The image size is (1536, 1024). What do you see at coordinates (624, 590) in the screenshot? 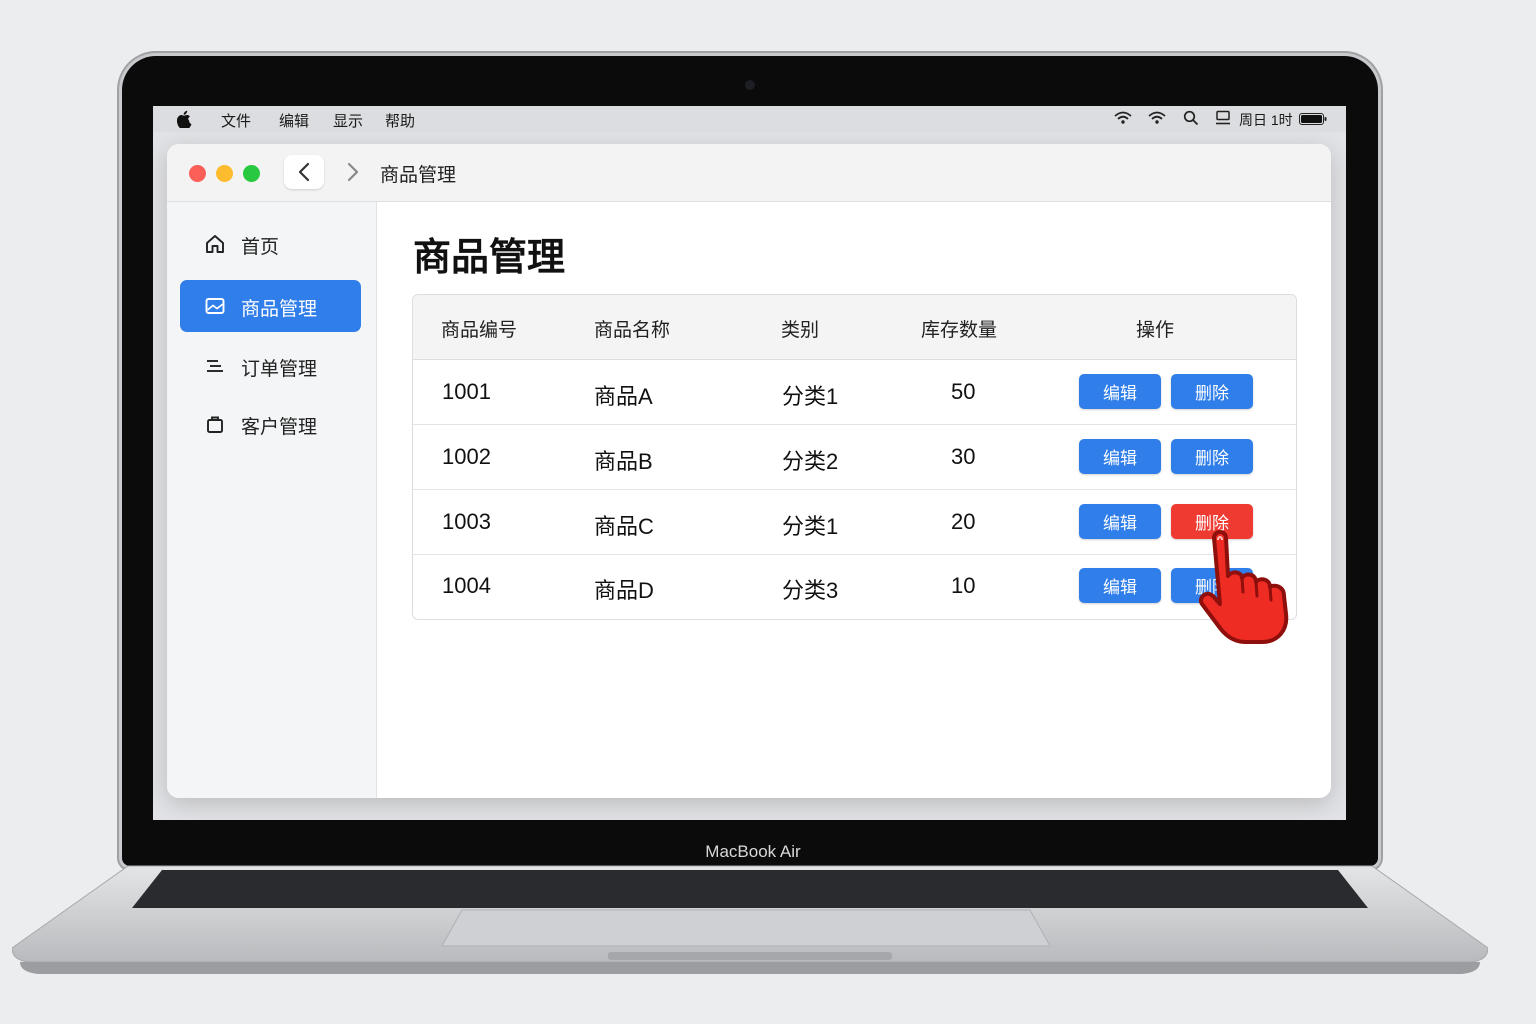
I see `cell-name: 商品D` at bounding box center [624, 590].